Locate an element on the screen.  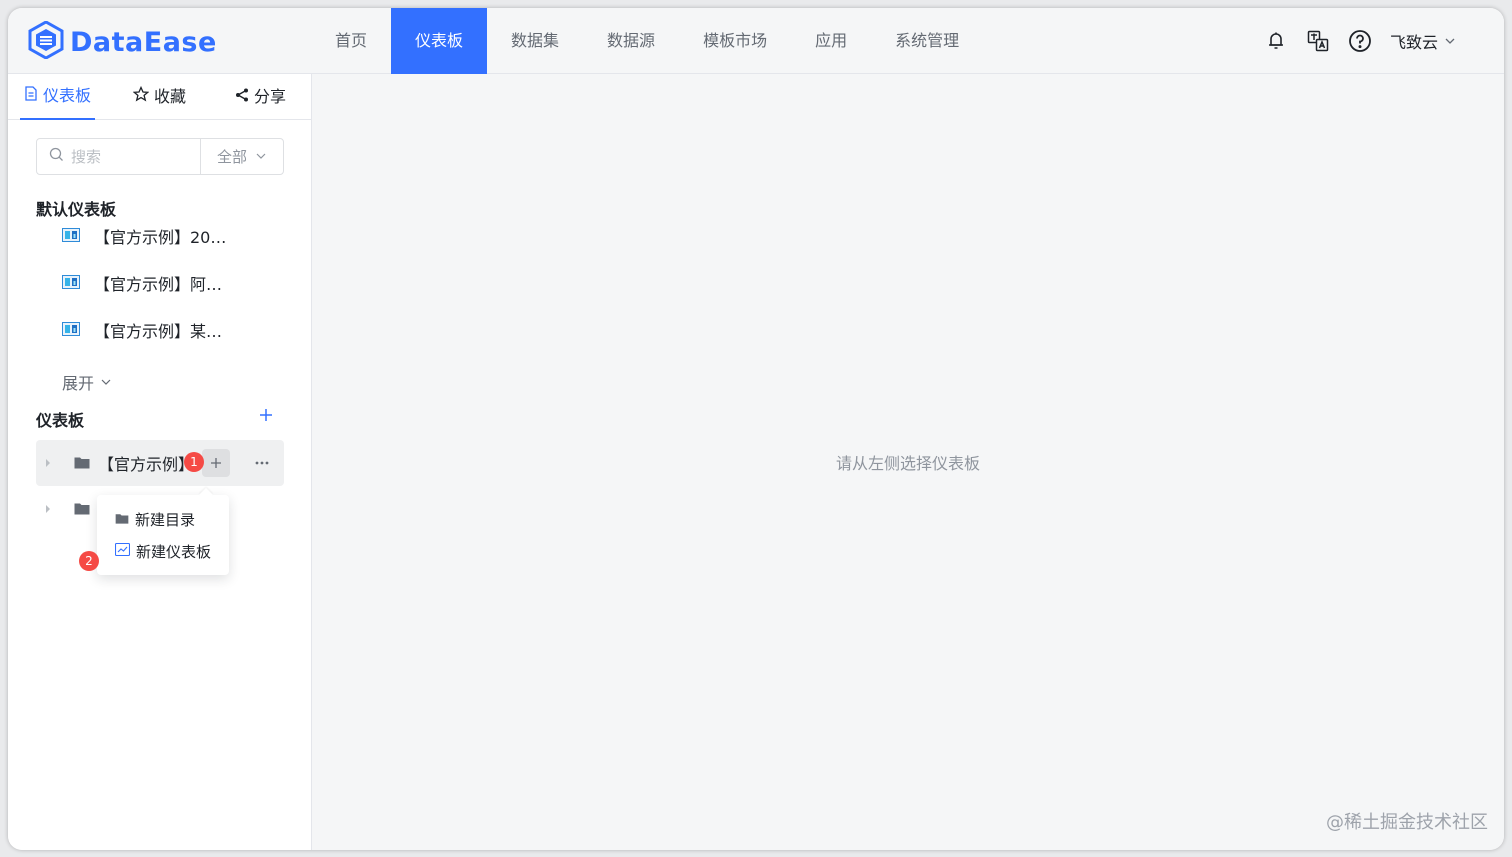
step-badge-2: 2 is located at coordinates (89, 561).